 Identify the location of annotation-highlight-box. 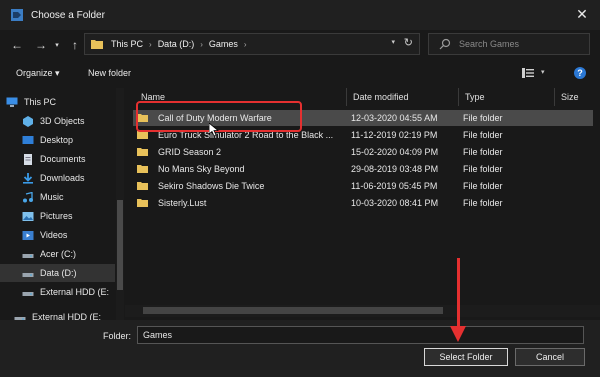
(219, 116).